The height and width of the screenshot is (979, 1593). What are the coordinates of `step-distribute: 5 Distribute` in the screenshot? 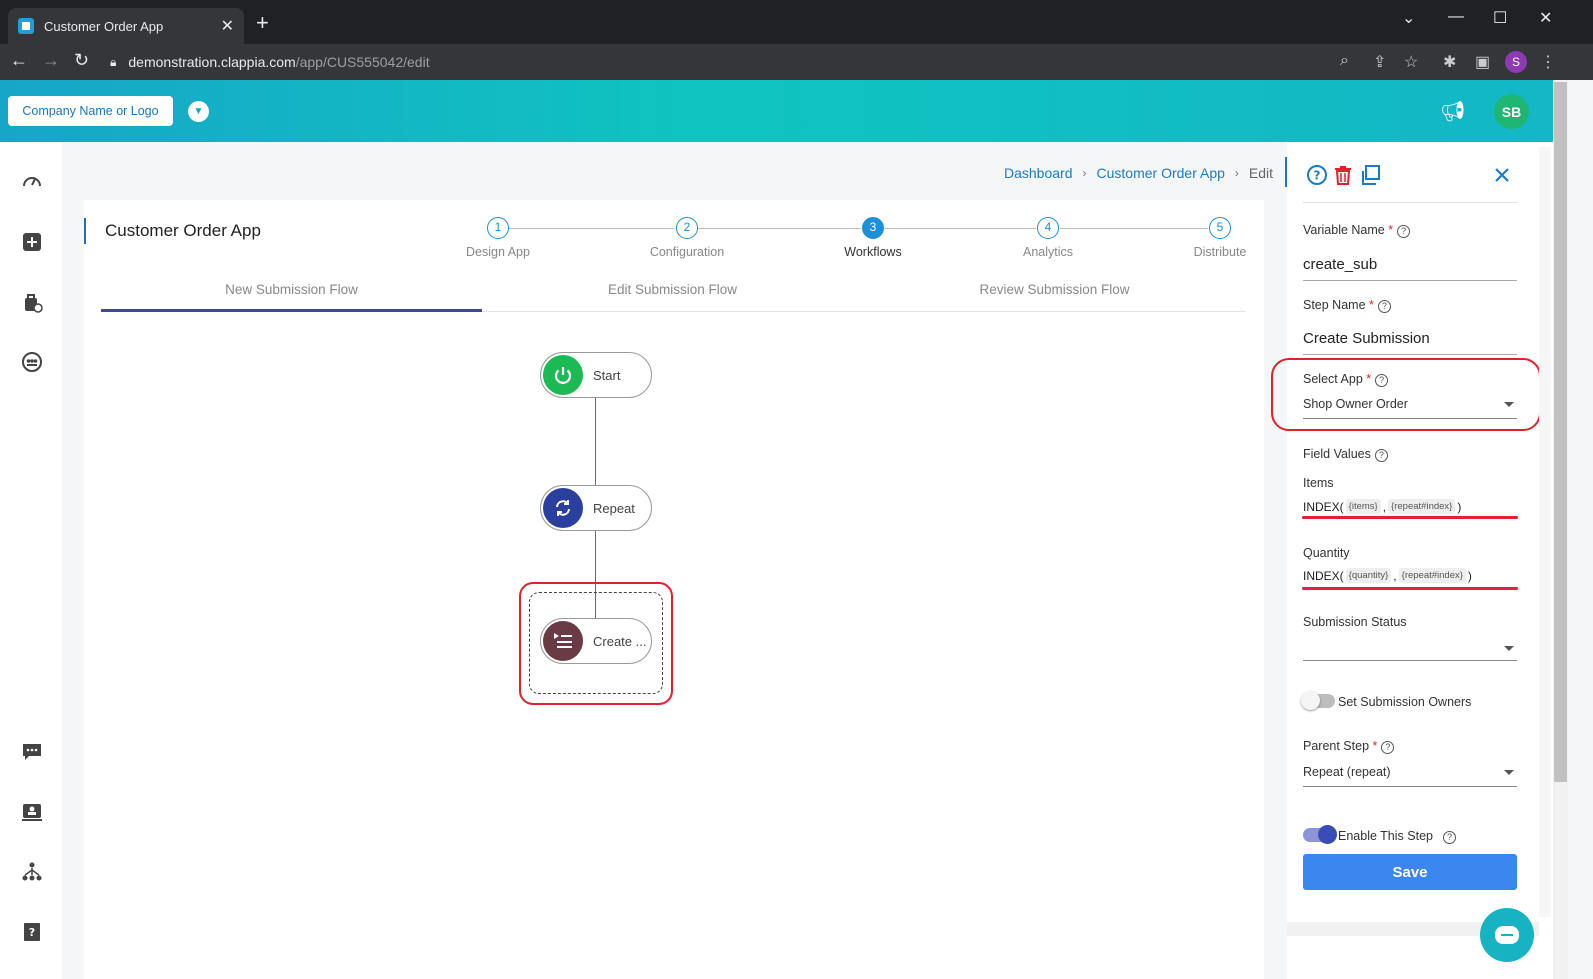 It's located at (1220, 238).